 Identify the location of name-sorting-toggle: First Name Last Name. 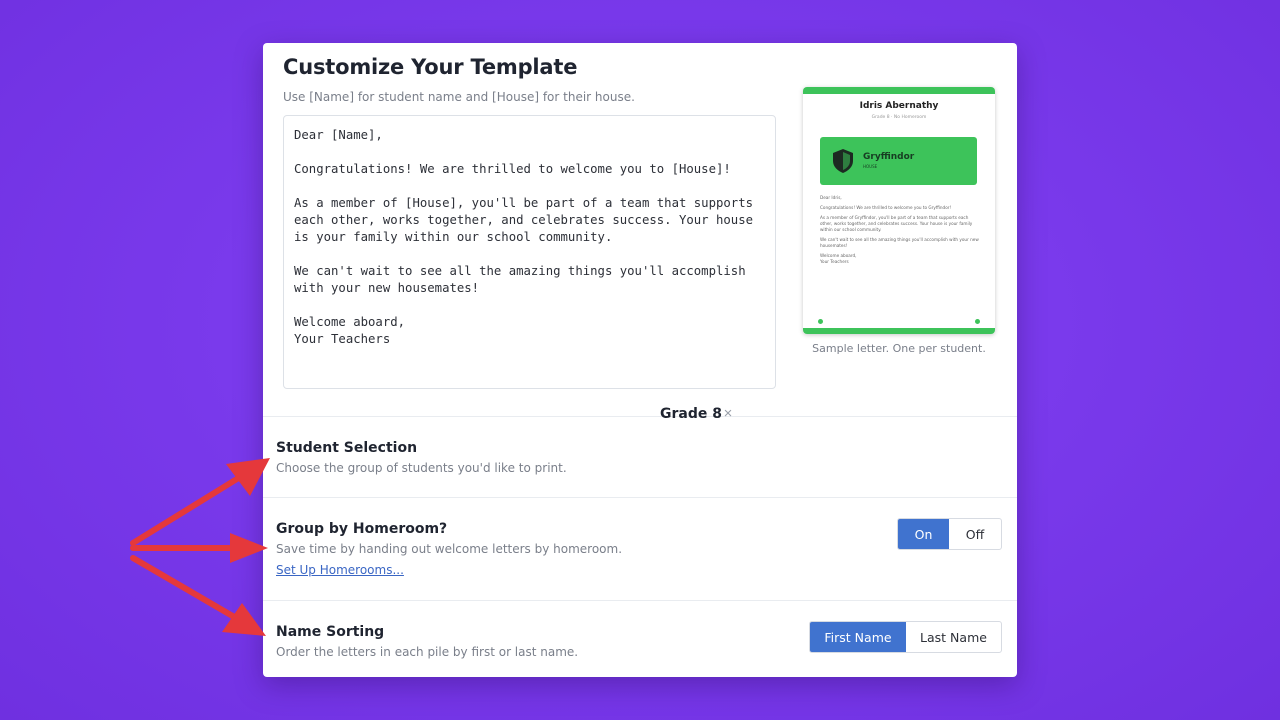
(905, 637).